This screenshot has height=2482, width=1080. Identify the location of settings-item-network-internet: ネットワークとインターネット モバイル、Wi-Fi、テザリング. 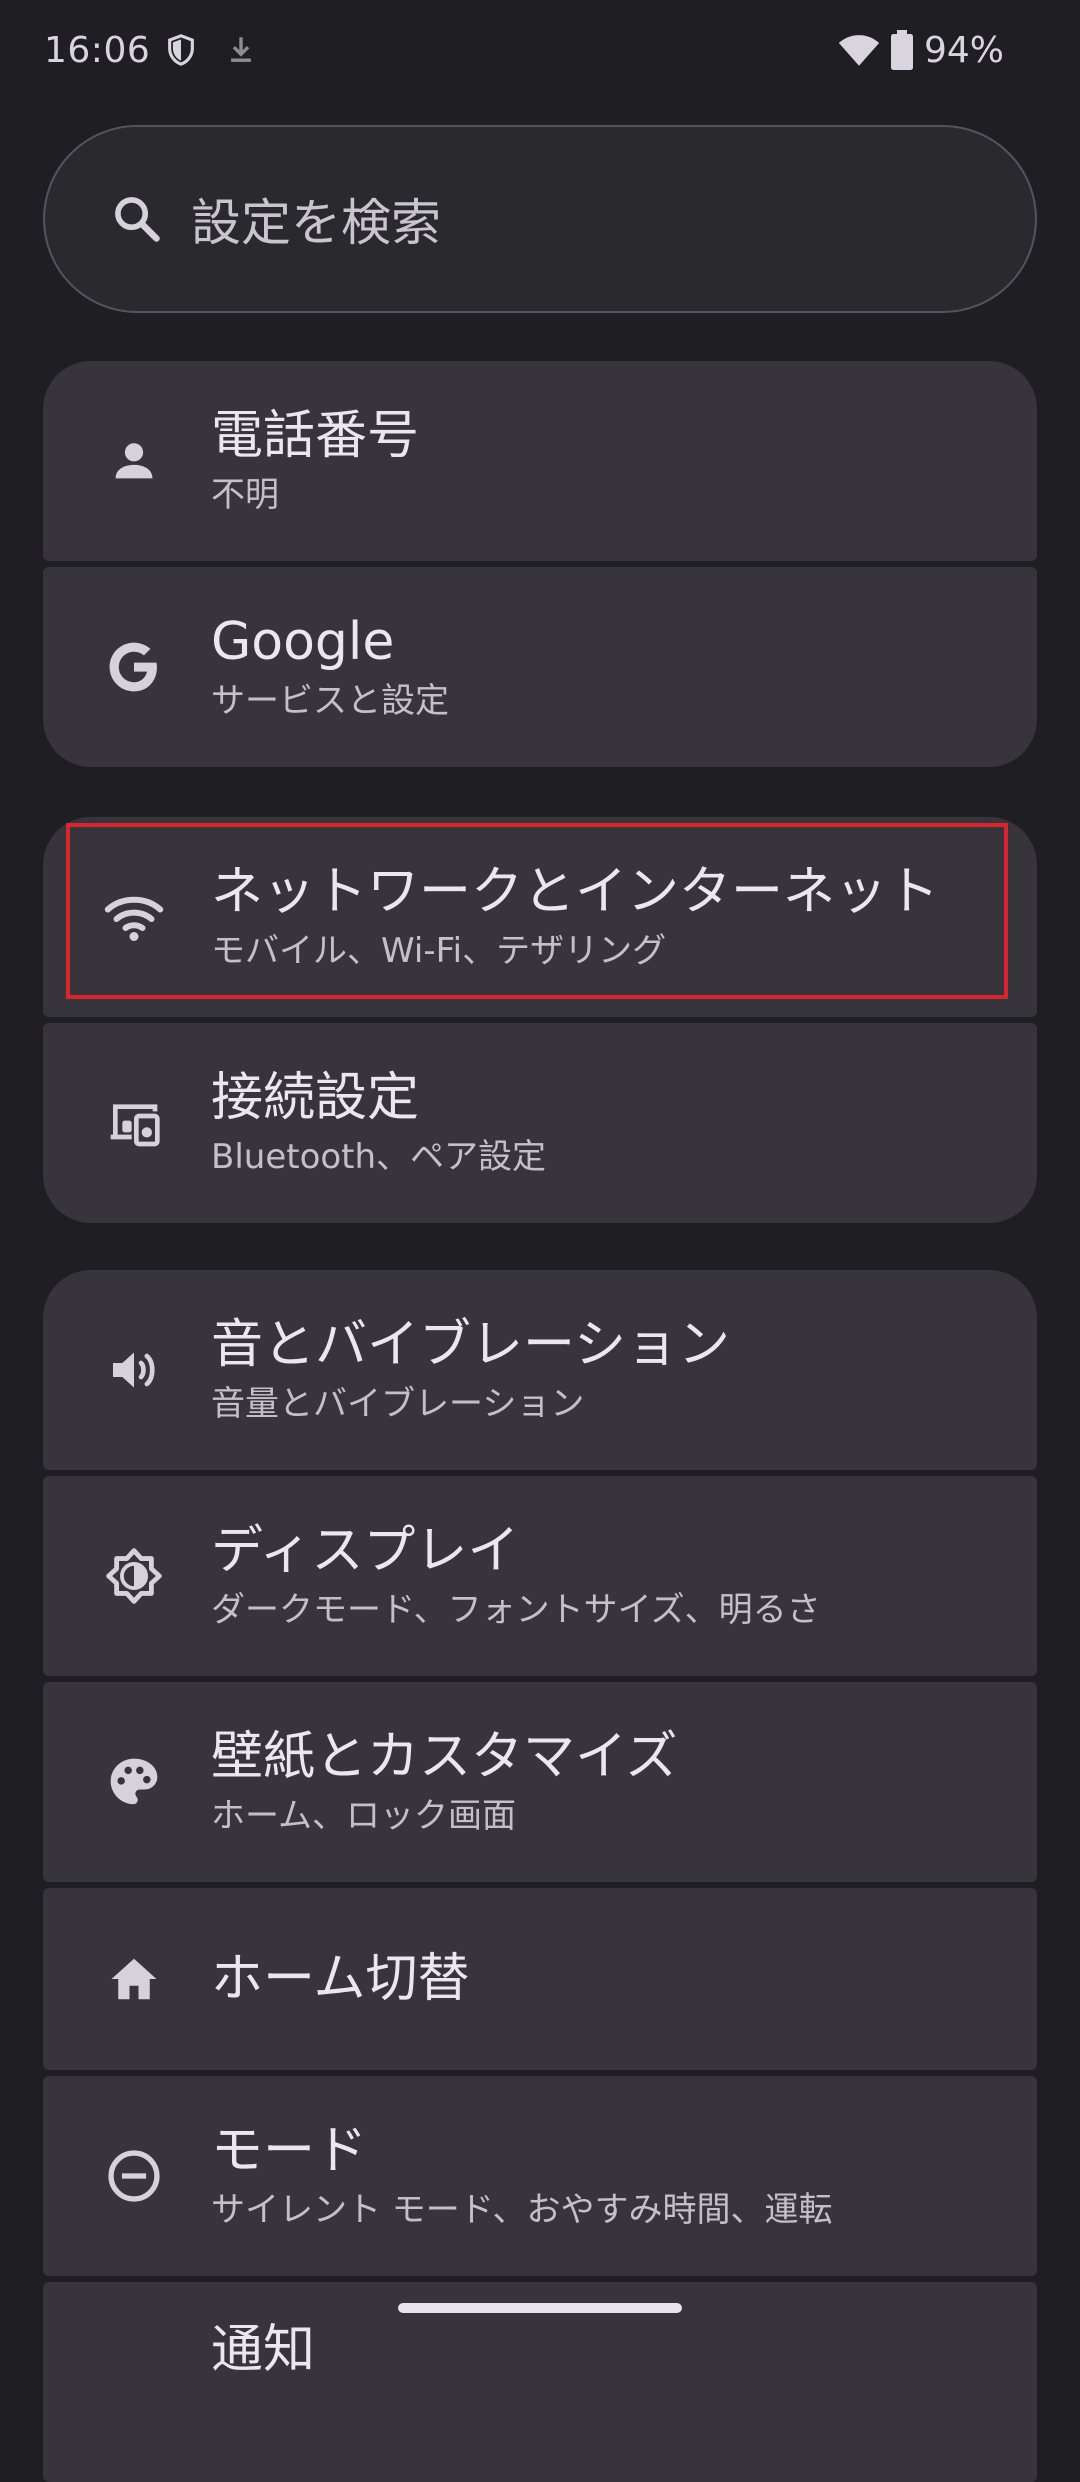
(540, 917).